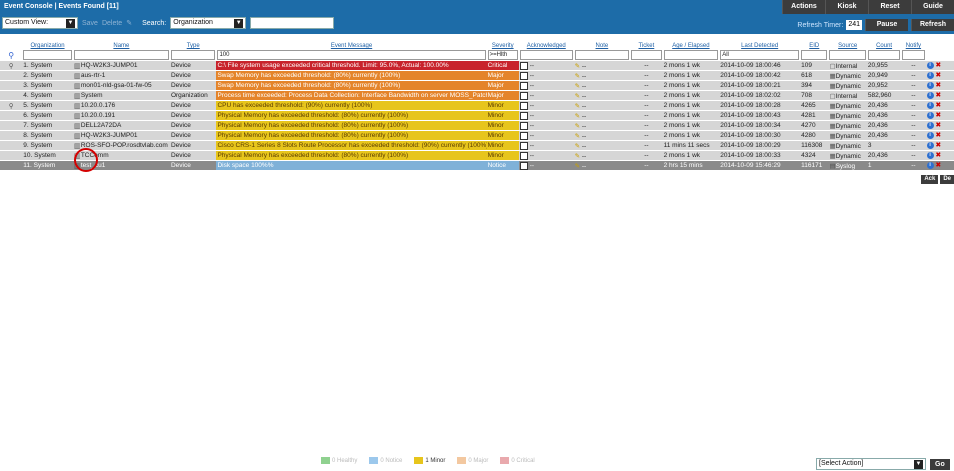  What do you see at coordinates (47, 46) in the screenshot?
I see `col-header-organization: Organization` at bounding box center [47, 46].